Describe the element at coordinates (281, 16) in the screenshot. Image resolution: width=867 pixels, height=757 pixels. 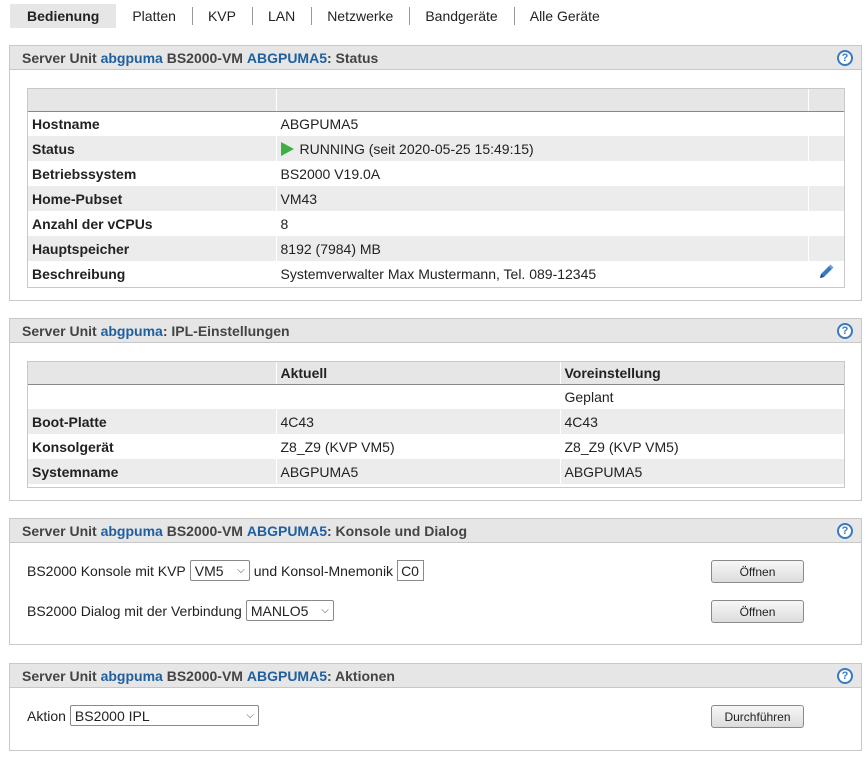
I see `tab-lan: LAN` at that location.